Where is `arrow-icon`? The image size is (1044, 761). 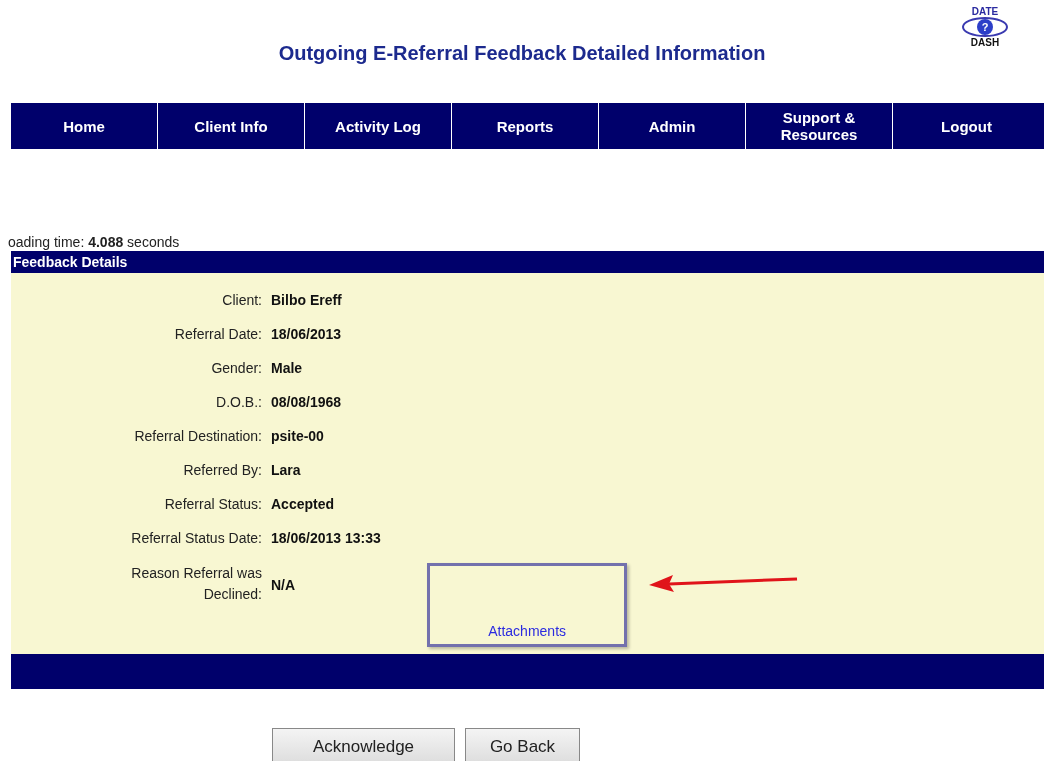 arrow-icon is located at coordinates (724, 583).